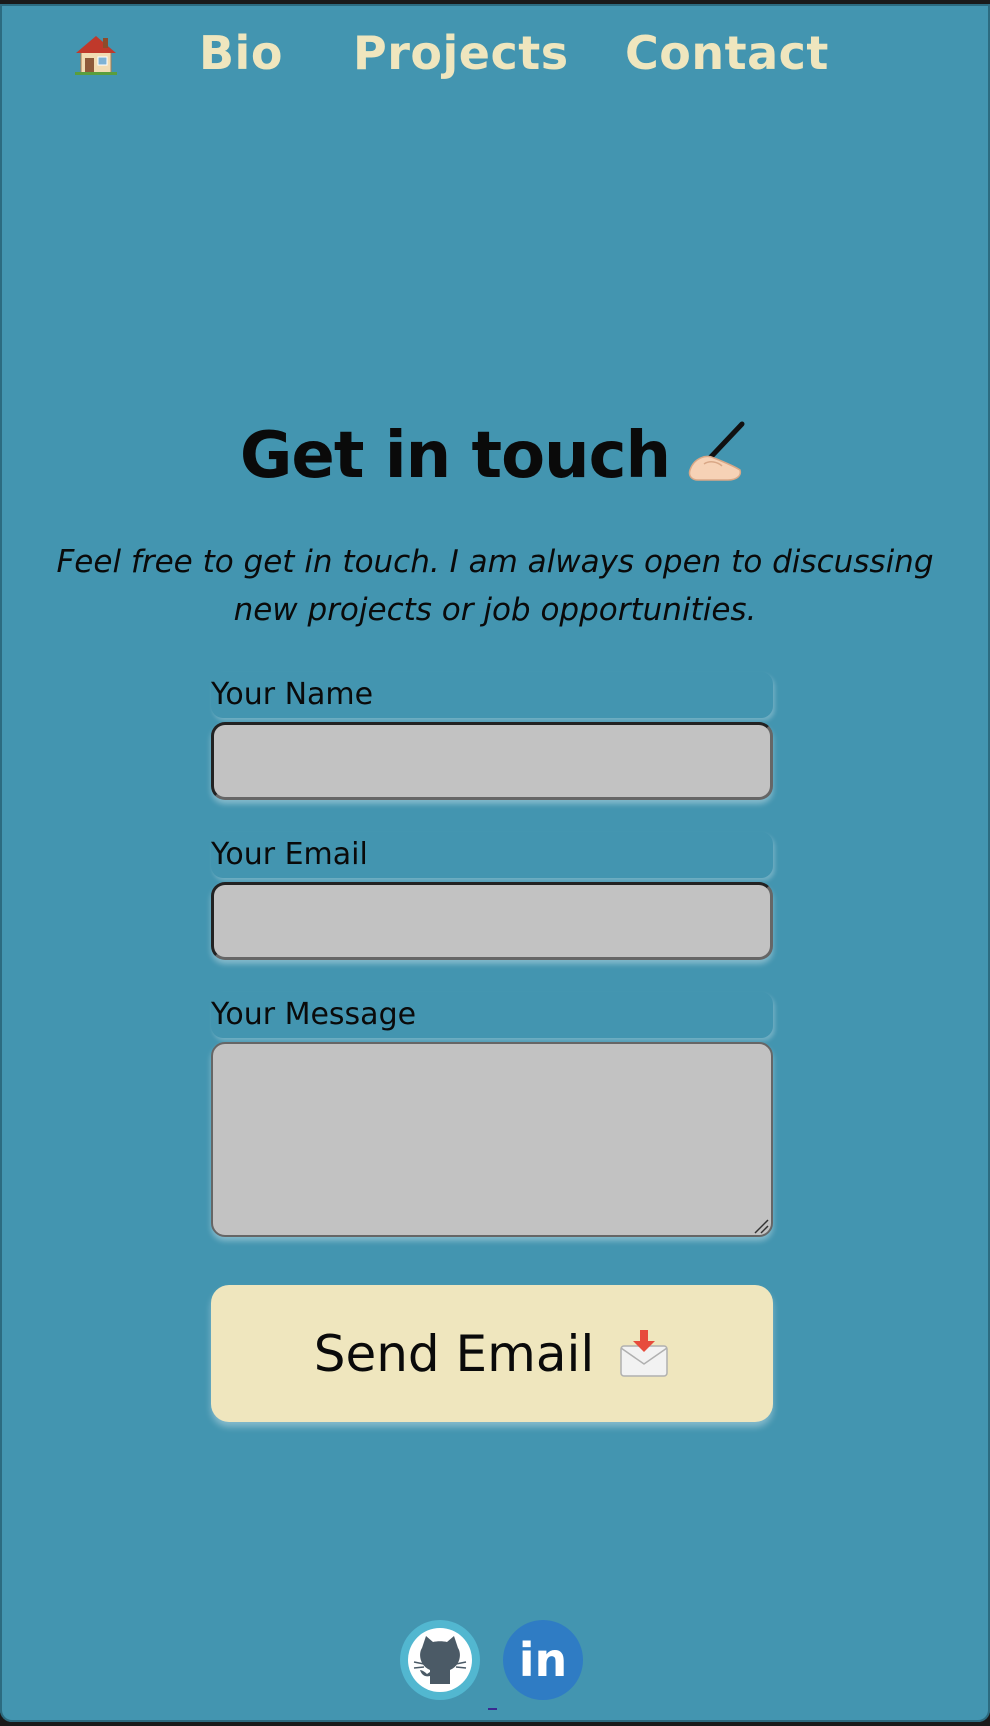  I want to click on nav-link-contact: Contact, so click(727, 53).